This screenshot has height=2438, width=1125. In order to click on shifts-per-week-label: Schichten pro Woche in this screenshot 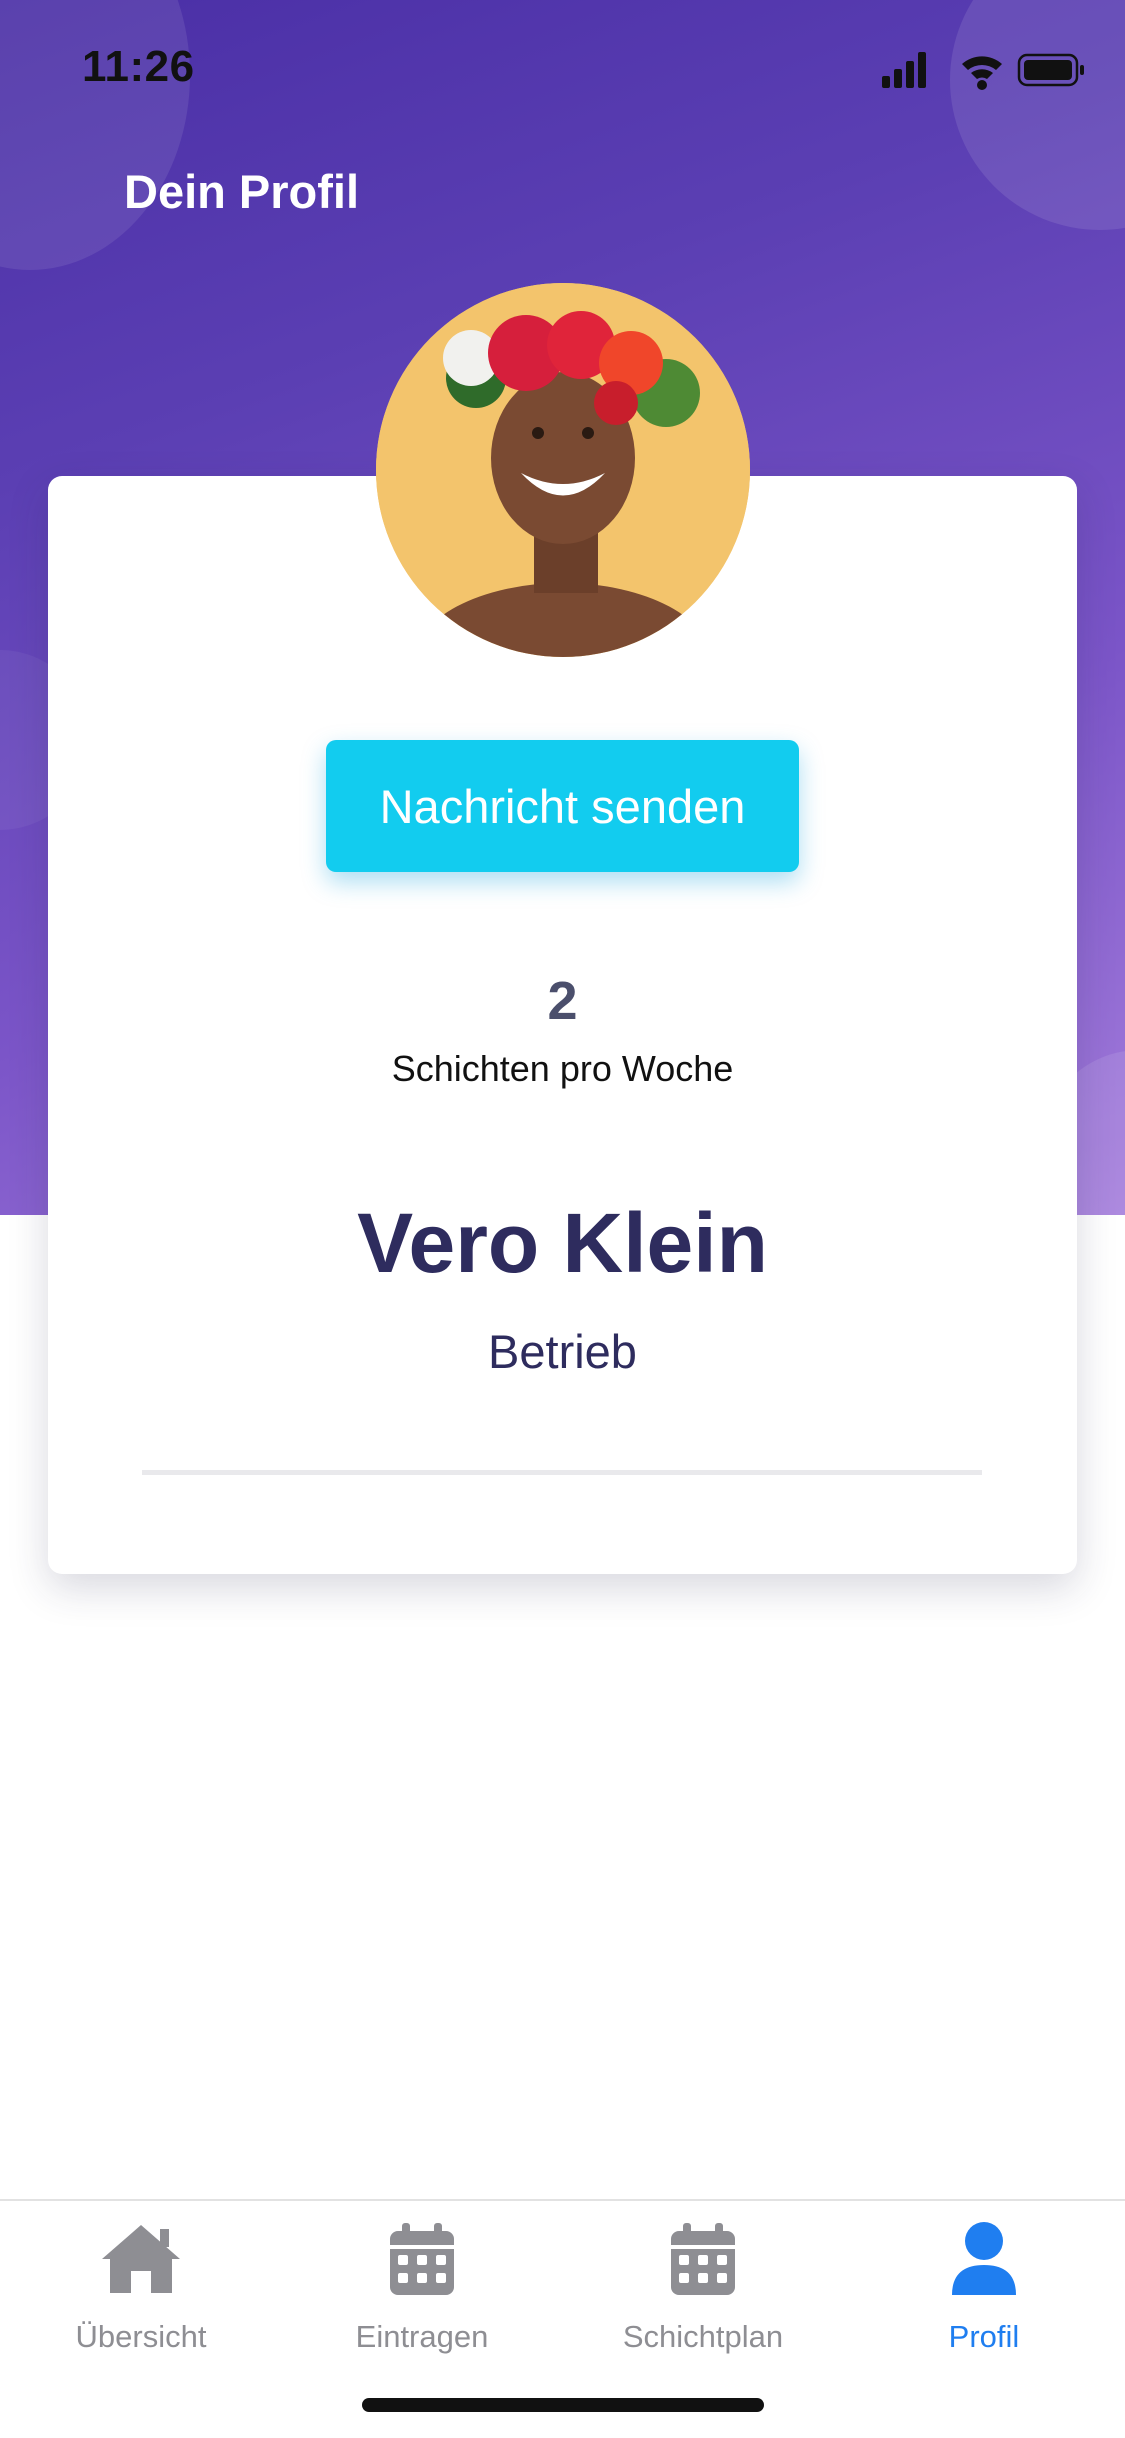, I will do `click(562, 1068)`.